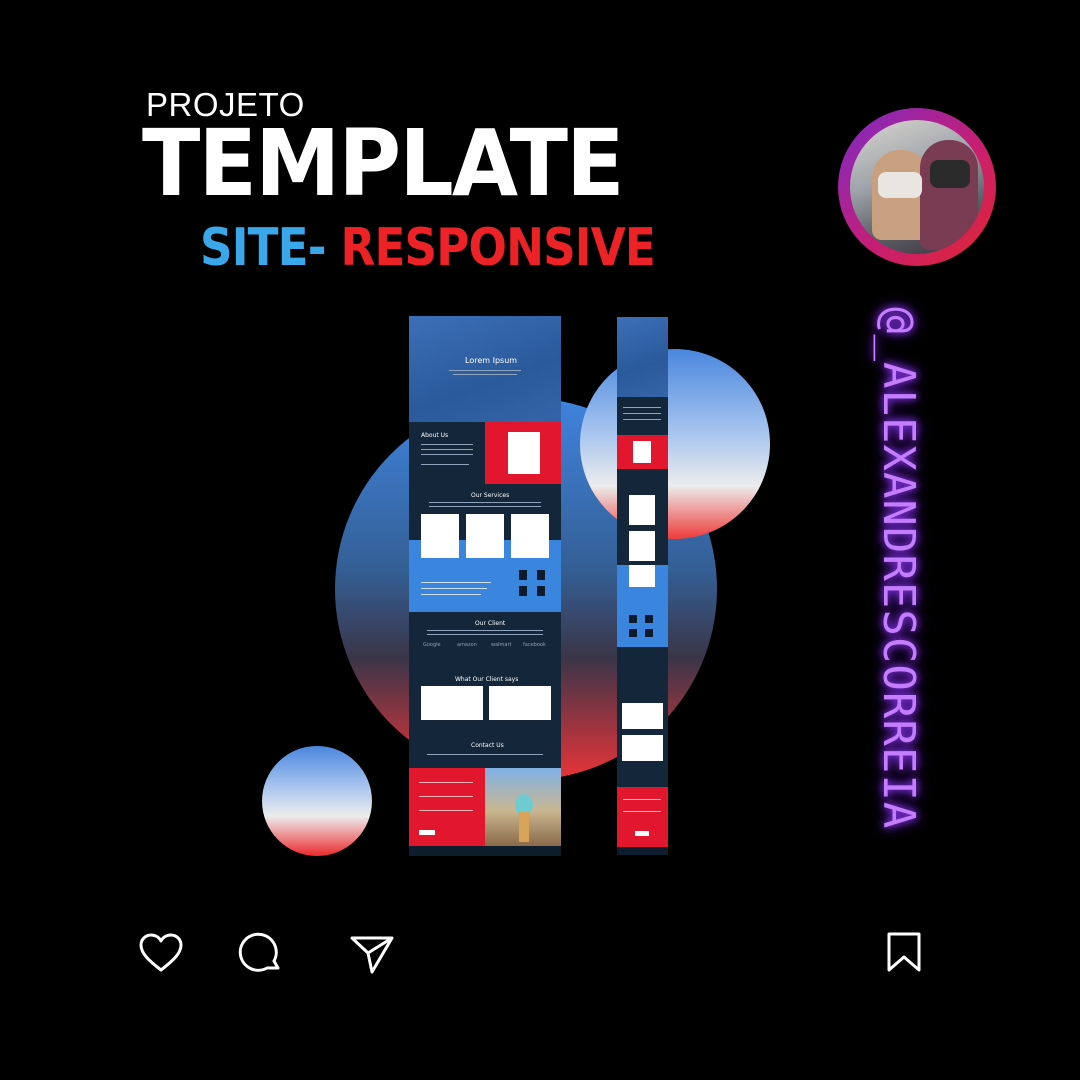 The image size is (1080, 1080). I want to click on mockup-clients-title: Our Client, so click(490, 623).